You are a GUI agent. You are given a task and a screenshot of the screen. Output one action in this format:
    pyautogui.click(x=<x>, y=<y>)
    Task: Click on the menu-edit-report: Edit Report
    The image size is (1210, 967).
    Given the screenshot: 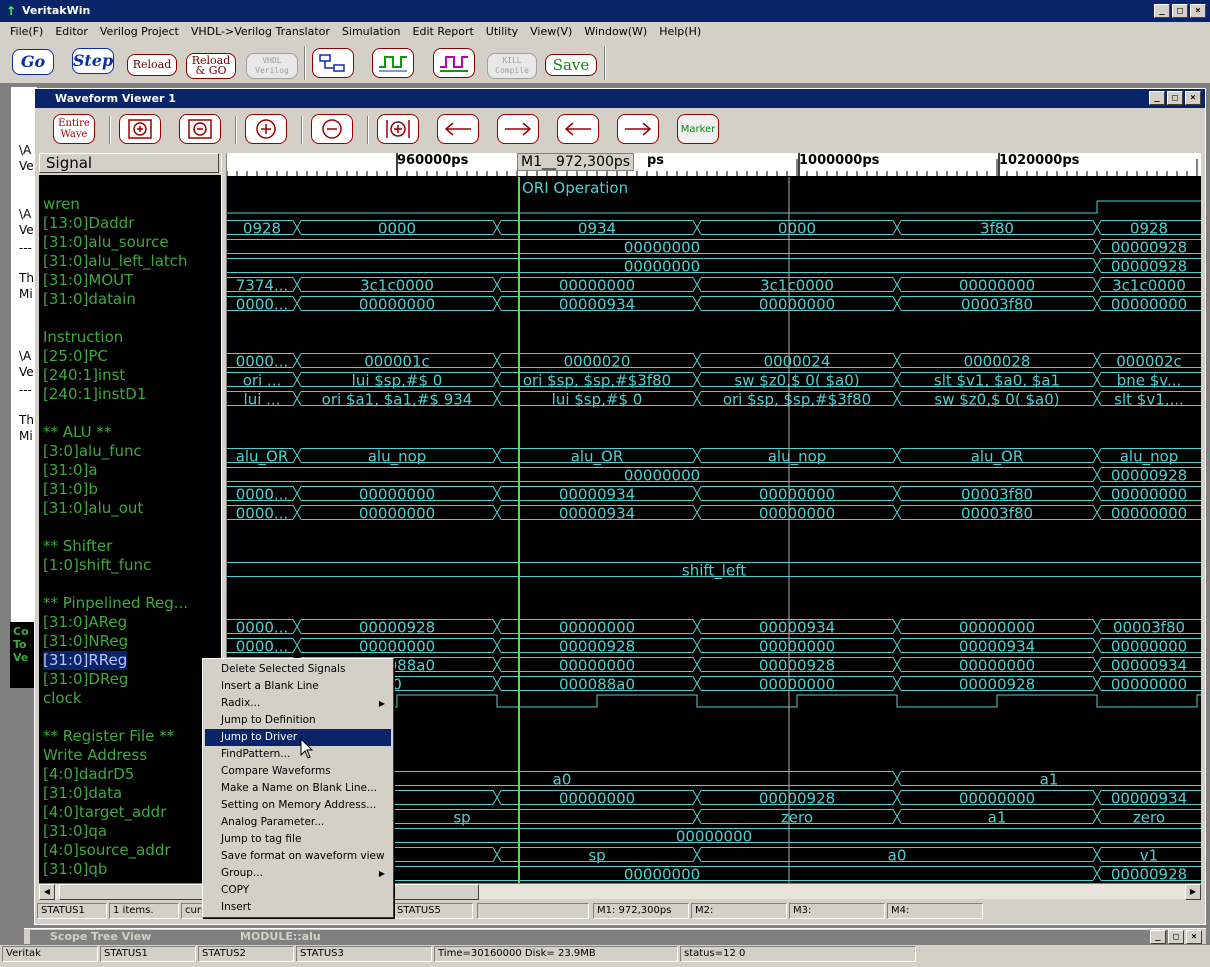 What is the action you would take?
    pyautogui.click(x=443, y=32)
    